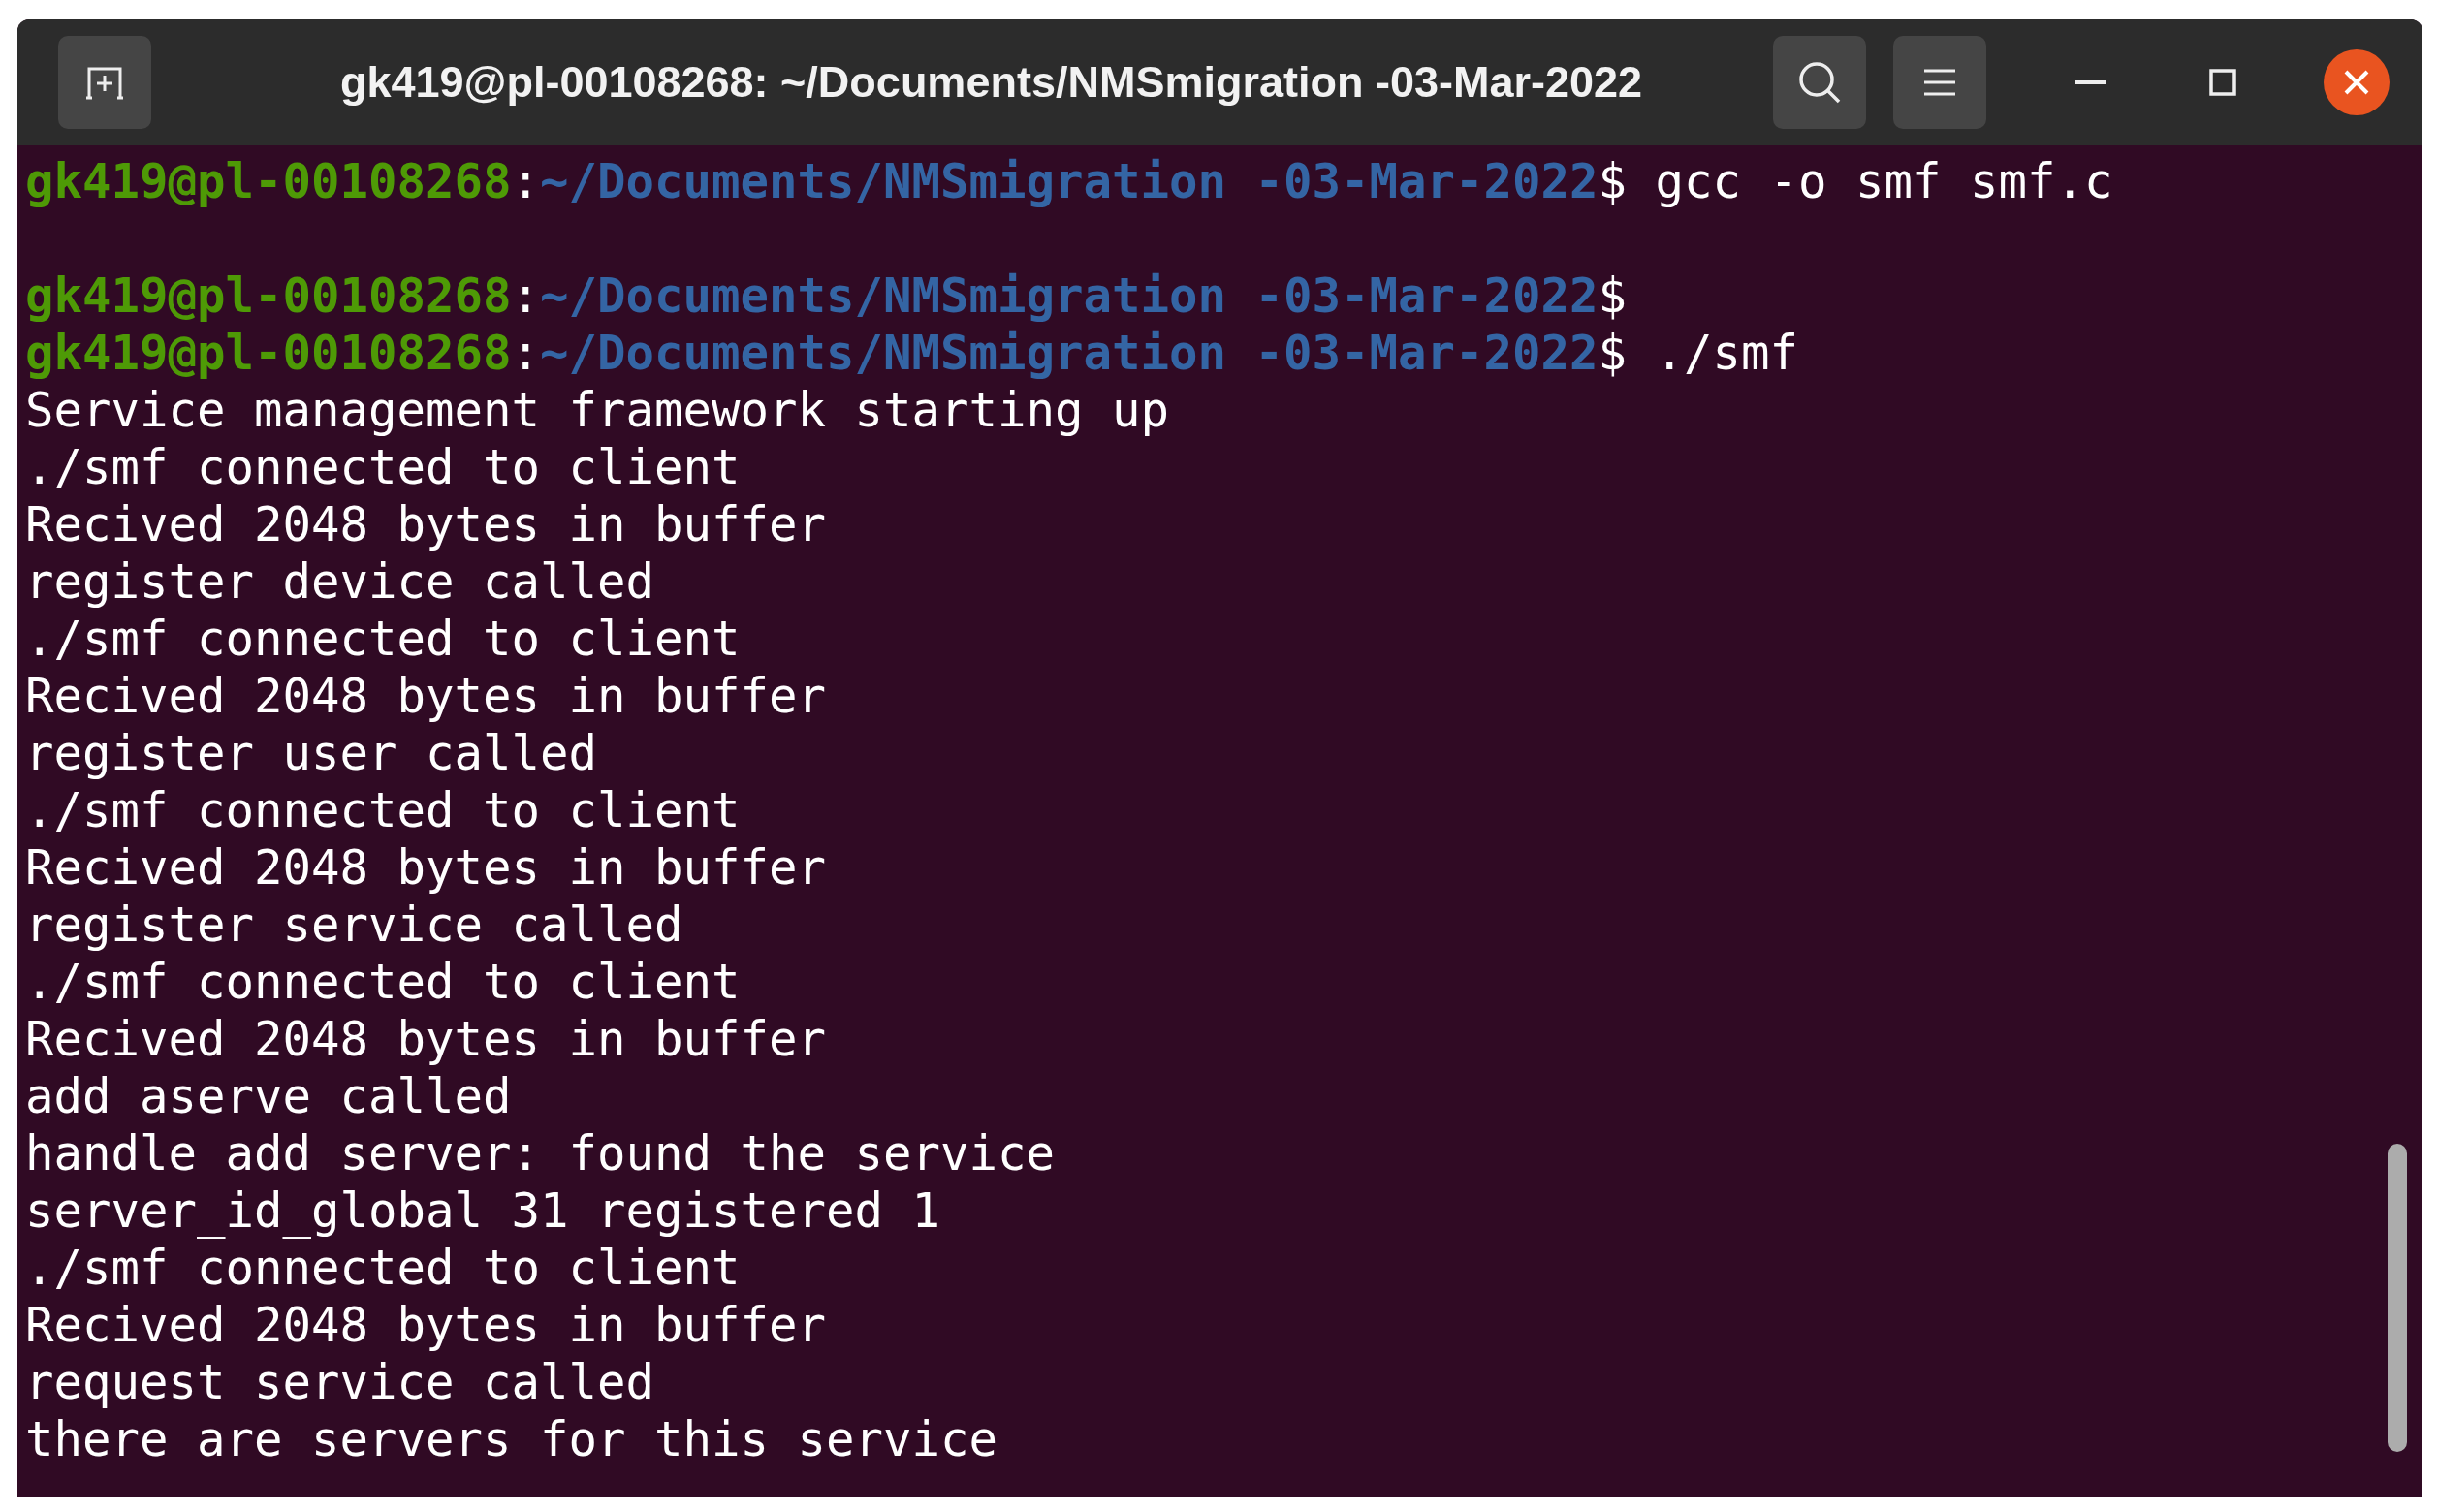 Image resolution: width=2438 pixels, height=1512 pixels. Describe the element at coordinates (912, 354) in the screenshot. I see `prompt-line: gk419@pl-00108268:~/Documents/NMSmigration -03-Mar-2022$ ./smf` at that location.